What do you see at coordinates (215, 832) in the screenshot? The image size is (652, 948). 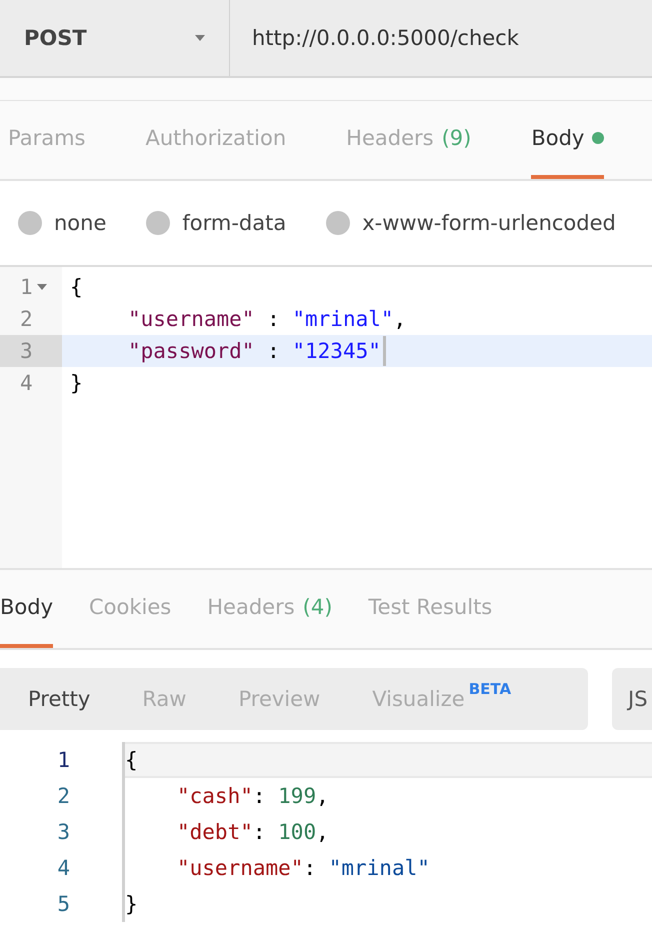 I see `code-token: "debt"` at bounding box center [215, 832].